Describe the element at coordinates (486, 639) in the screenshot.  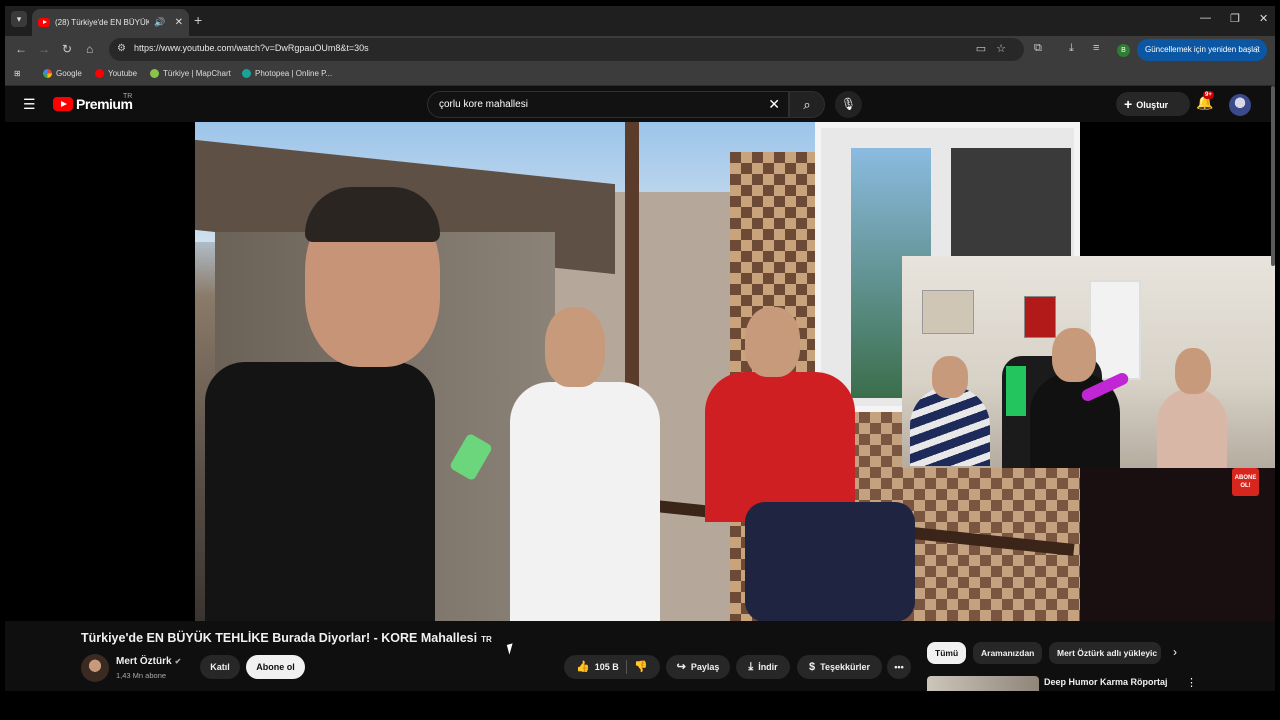
I see `title-badge: TR` at that location.